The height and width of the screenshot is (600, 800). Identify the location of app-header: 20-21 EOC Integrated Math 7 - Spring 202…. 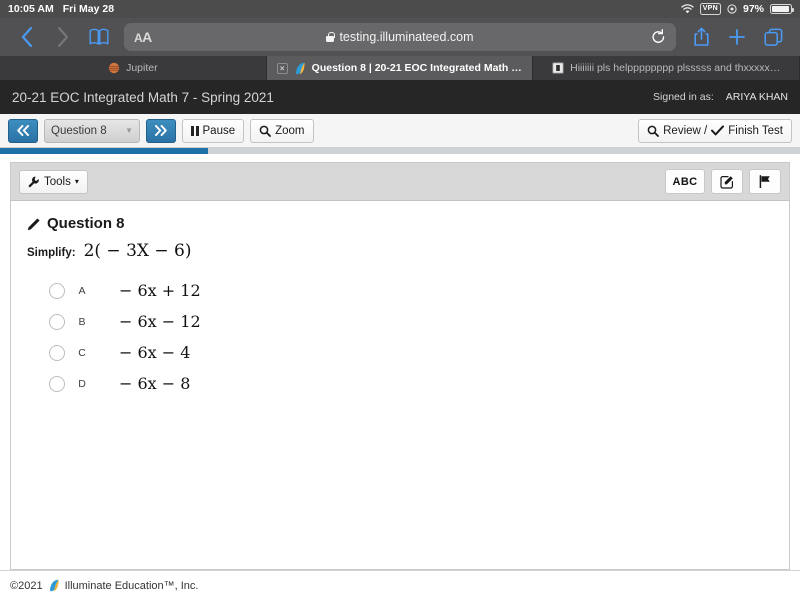
(400, 97).